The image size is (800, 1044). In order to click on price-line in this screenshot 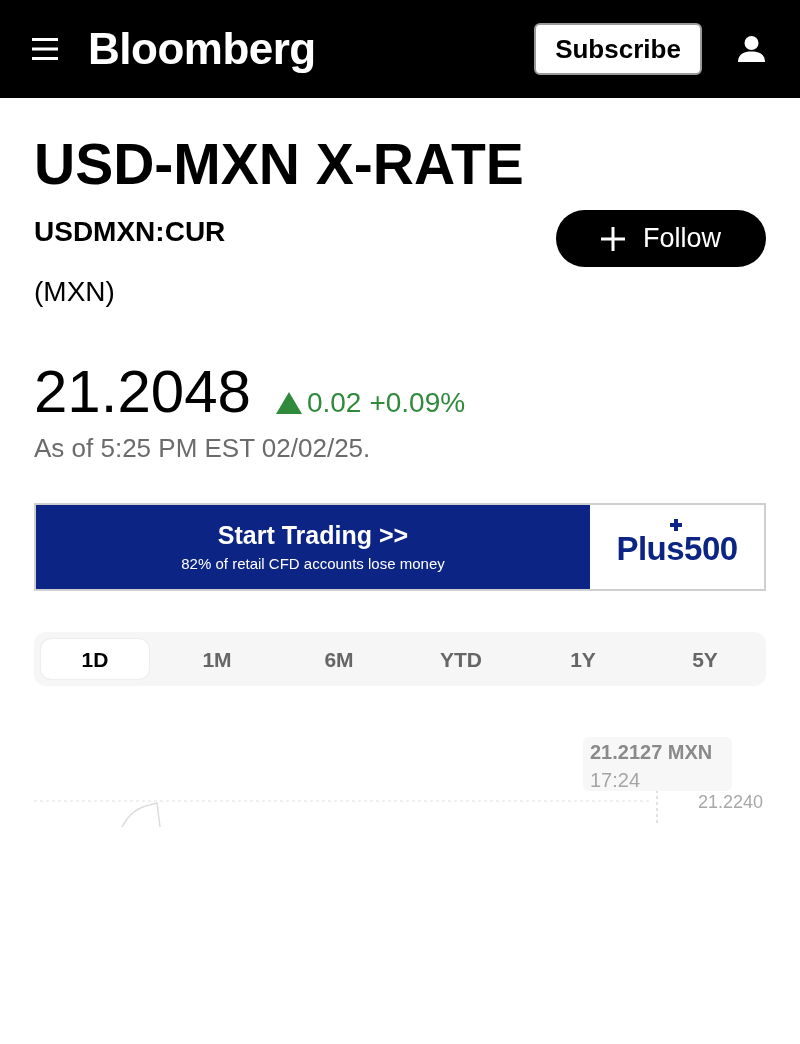, I will do `click(141, 815)`.